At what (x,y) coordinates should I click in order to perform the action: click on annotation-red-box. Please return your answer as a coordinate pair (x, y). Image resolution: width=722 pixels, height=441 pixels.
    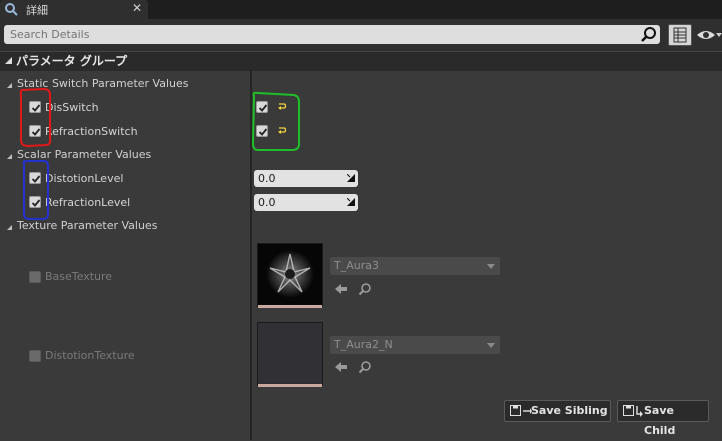
    Looking at the image, I should click on (35, 117).